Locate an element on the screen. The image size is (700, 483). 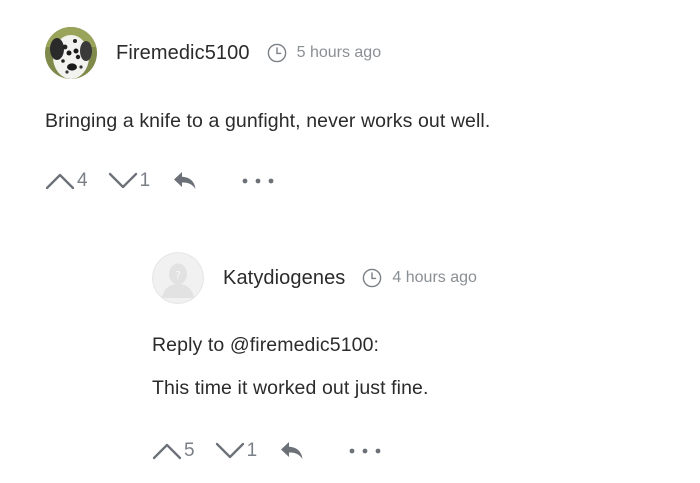
comment-timestamp: 5 hours ago is located at coordinates (324, 53).